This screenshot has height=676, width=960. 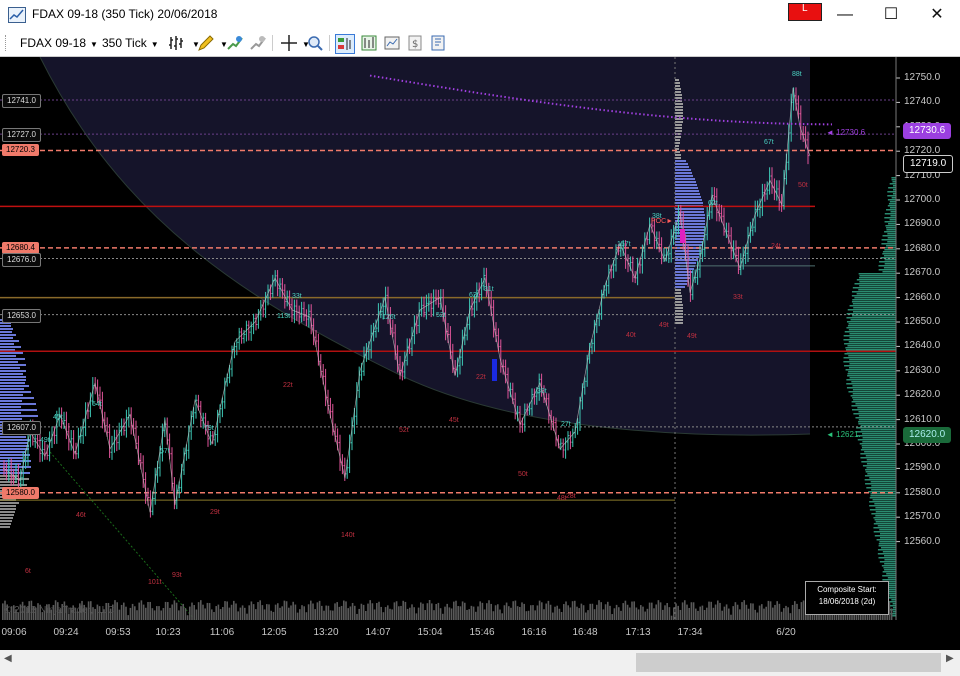 I want to click on templates-icon, so click(x=438, y=43).